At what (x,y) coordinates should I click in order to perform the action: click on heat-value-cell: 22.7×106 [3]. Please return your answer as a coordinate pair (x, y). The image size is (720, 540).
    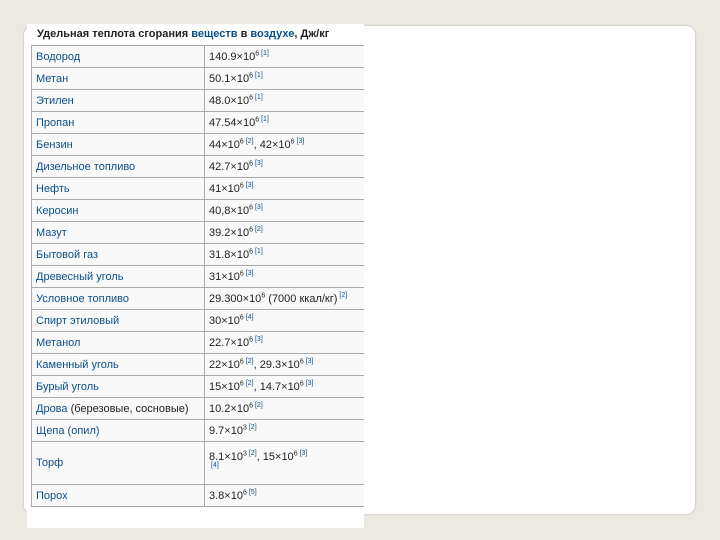
    Looking at the image, I should click on (284, 342).